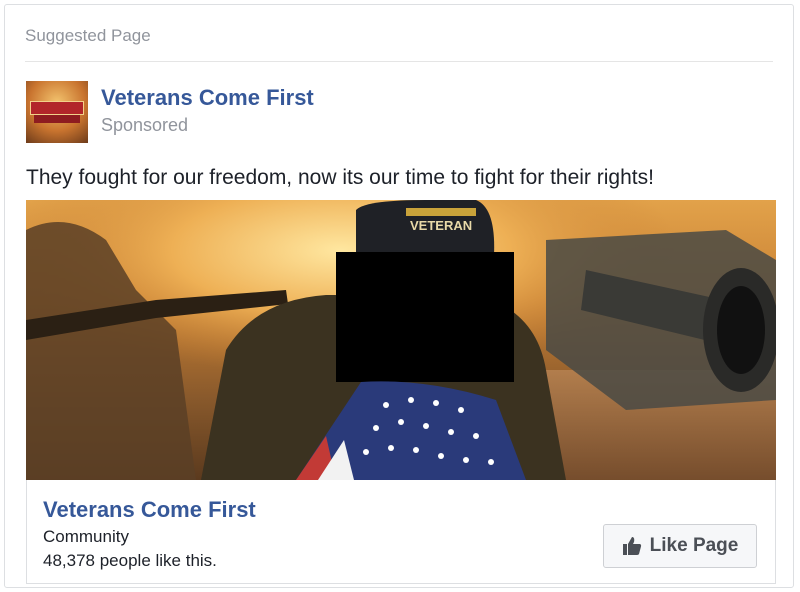 The image size is (800, 592). What do you see at coordinates (399, 61) in the screenshot?
I see `header-divider` at bounding box center [399, 61].